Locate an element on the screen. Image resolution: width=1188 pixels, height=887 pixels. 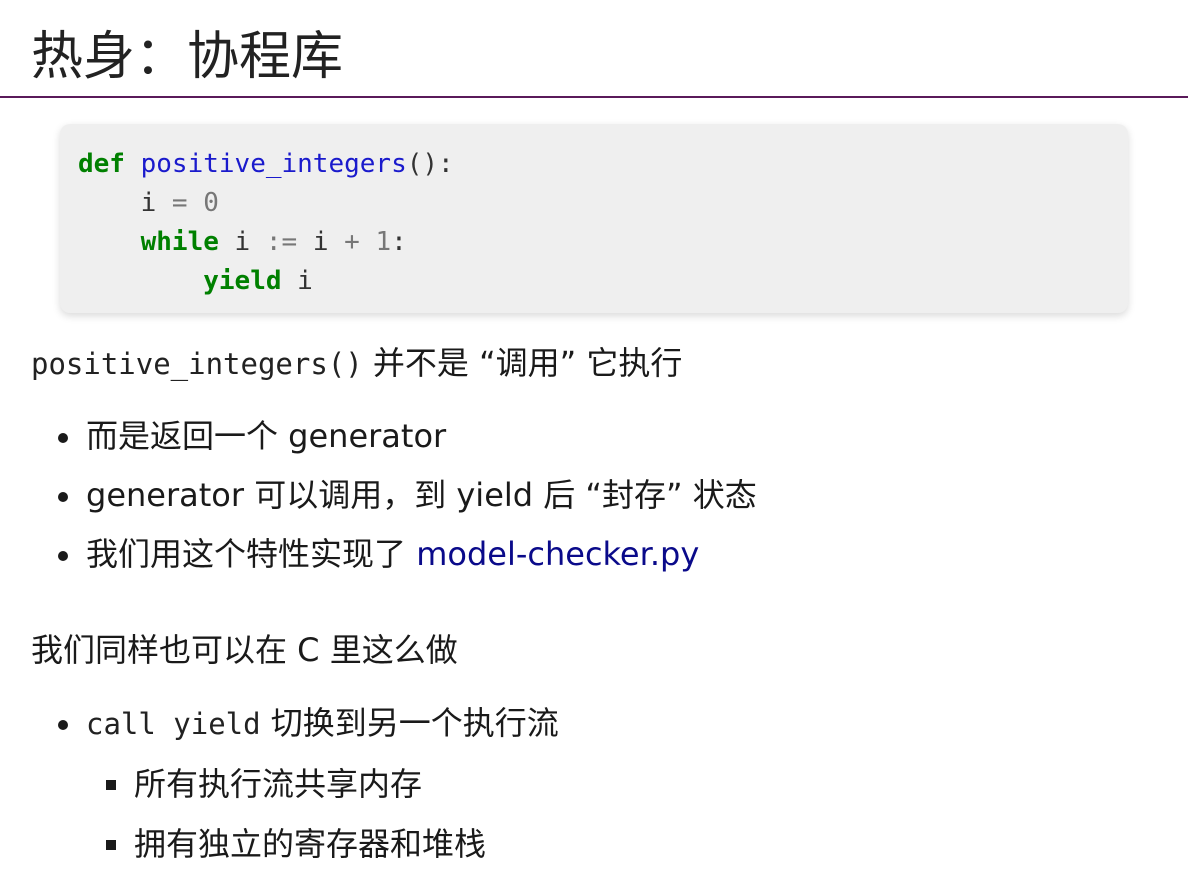
list-item: 我们用这个特性实现了 model-checker.py is located at coordinates (378, 554).